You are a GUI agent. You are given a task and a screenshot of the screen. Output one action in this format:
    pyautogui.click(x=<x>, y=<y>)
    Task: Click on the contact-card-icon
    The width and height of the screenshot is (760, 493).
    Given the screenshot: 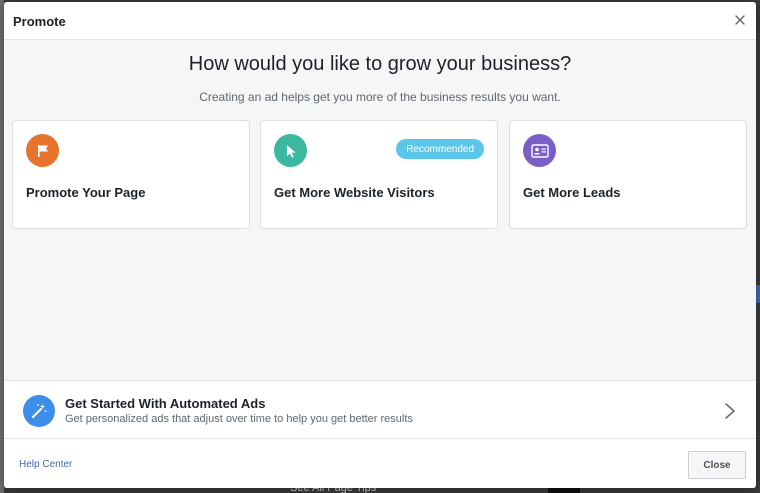 What is the action you would take?
    pyautogui.click(x=539, y=150)
    